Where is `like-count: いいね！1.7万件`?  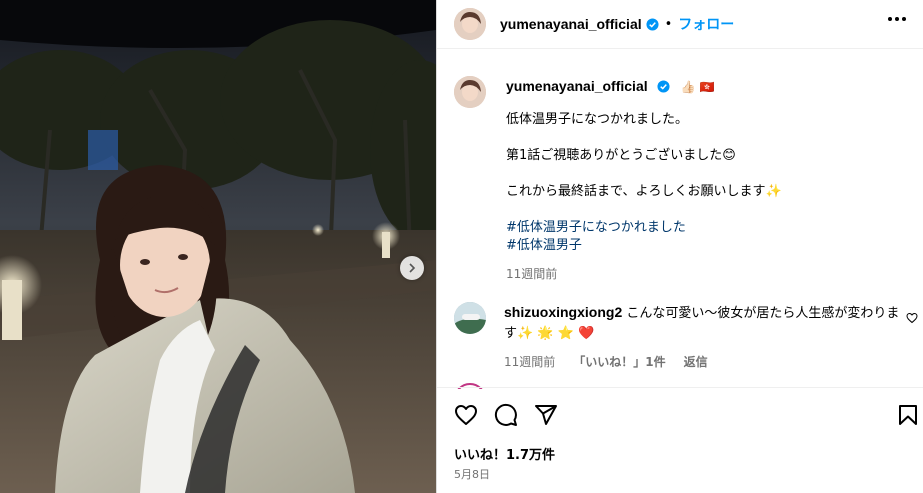
like-count: いいね！1.7万件 is located at coordinates (504, 453).